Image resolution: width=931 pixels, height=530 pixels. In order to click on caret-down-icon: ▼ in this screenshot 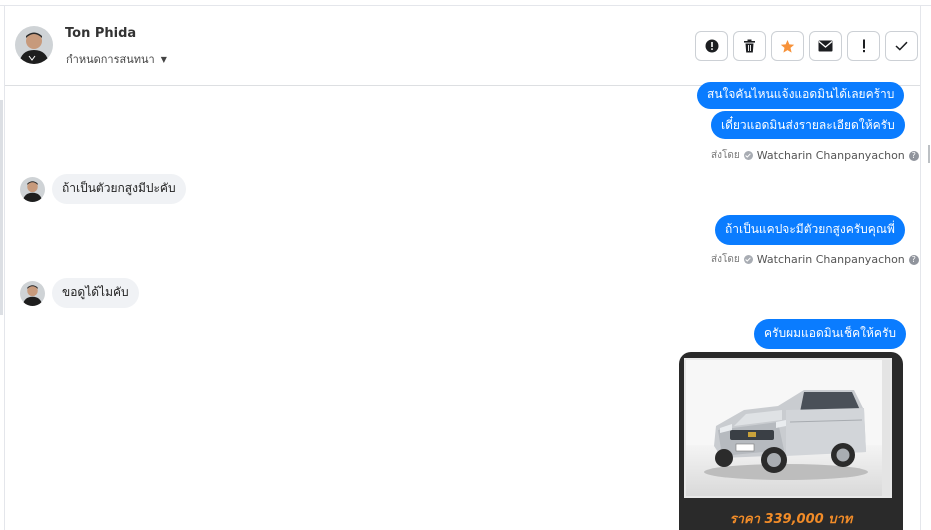, I will do `click(163, 59)`.